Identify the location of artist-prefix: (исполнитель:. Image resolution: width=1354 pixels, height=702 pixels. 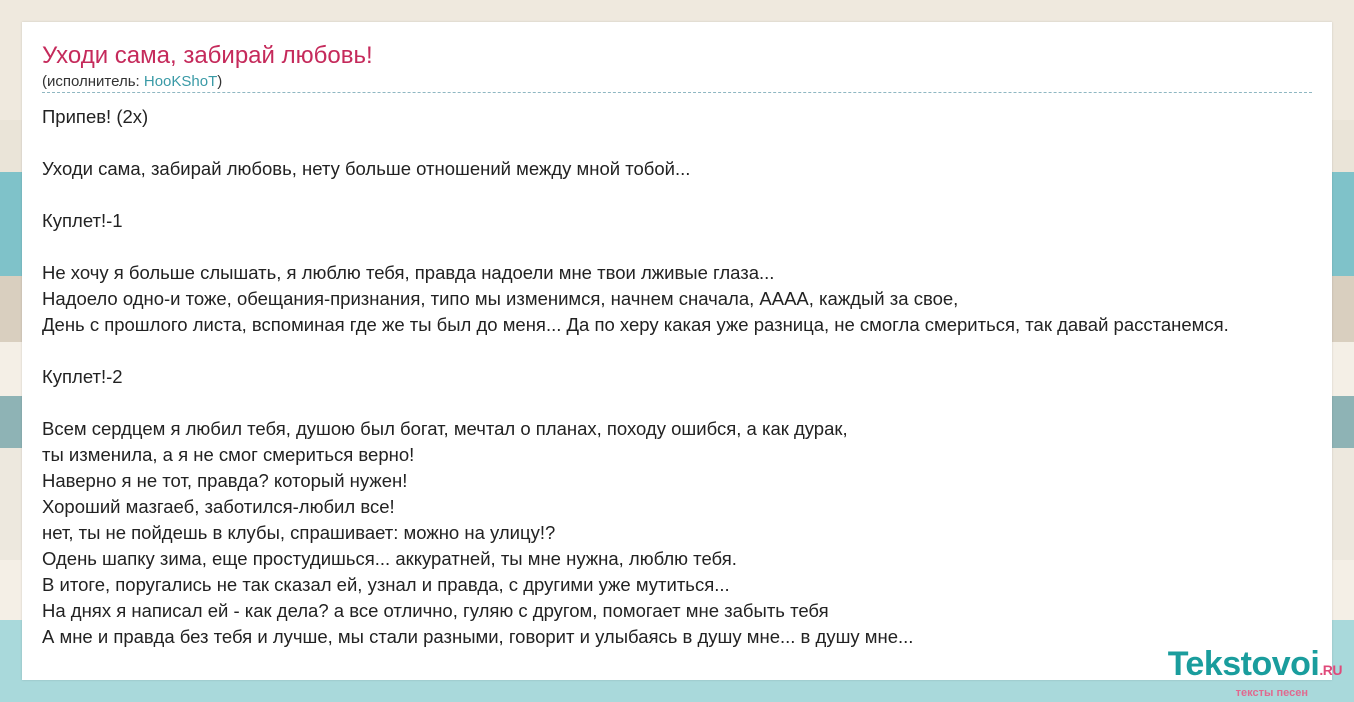
(93, 81).